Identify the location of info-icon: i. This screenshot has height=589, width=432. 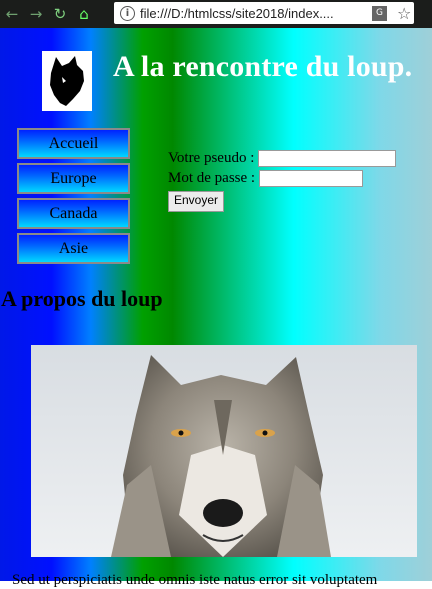
(127, 13).